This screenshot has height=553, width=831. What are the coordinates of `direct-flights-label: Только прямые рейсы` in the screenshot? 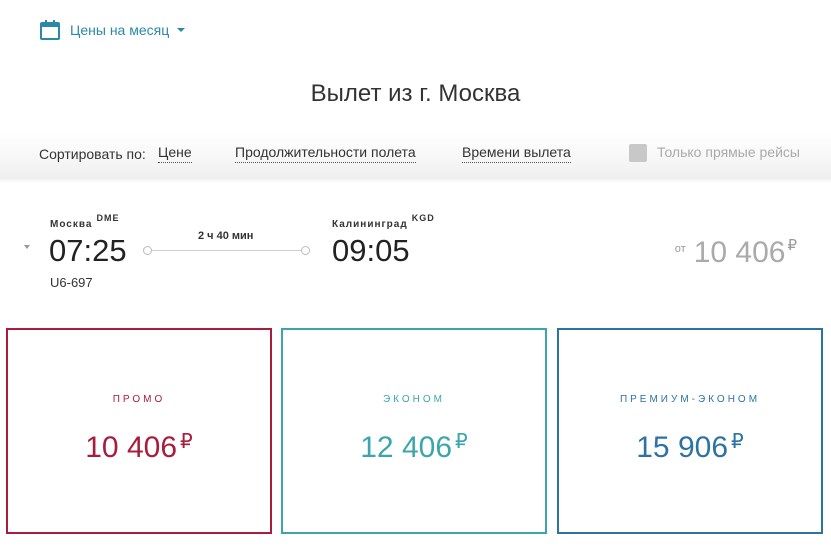 It's located at (728, 152).